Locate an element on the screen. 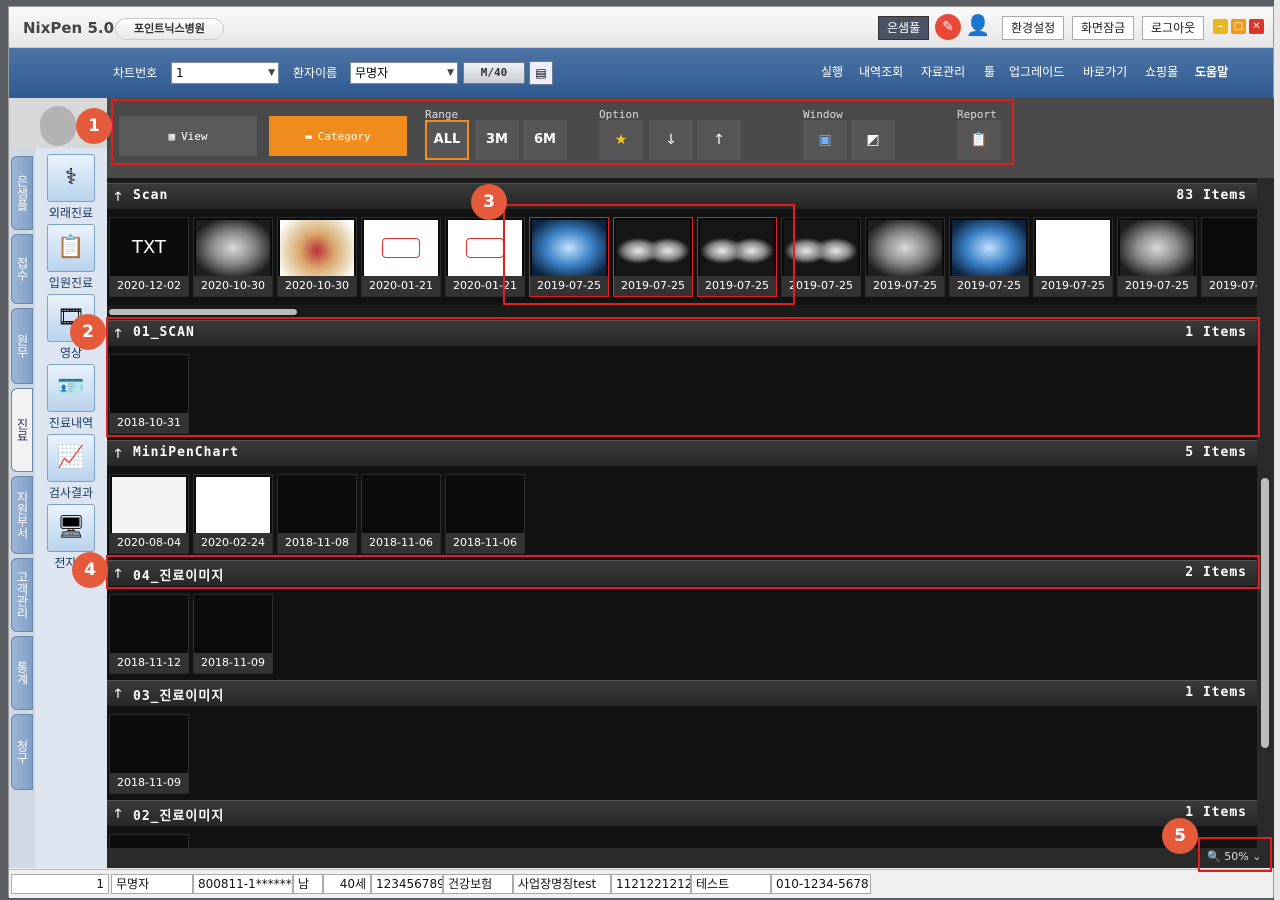  thumbnail: 2020-02-24 is located at coordinates (233, 514).